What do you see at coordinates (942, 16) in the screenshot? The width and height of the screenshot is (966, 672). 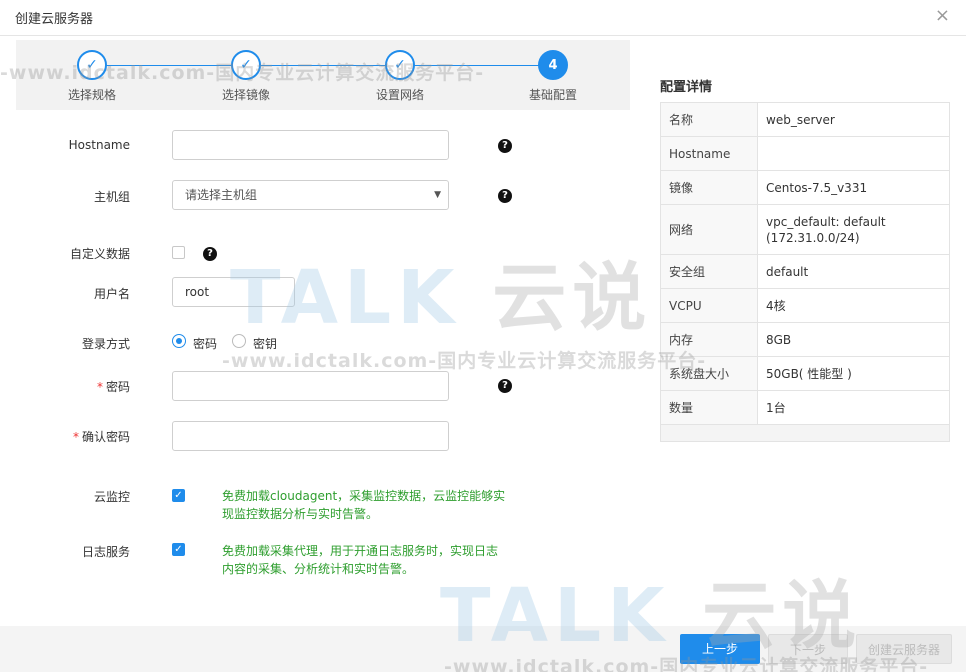 I see `close-icon: ×` at bounding box center [942, 16].